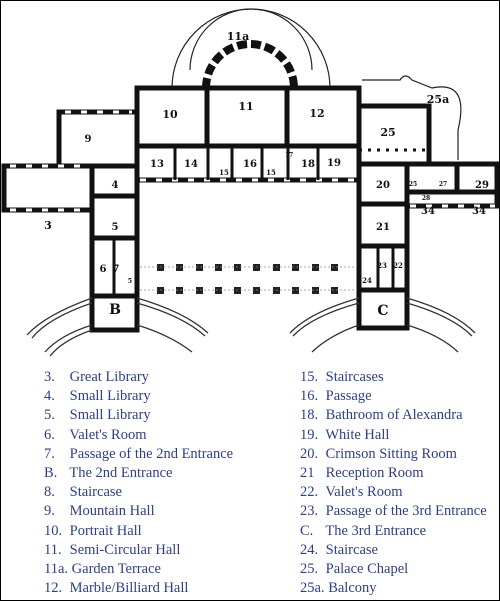 The width and height of the screenshot is (500, 601). Describe the element at coordinates (357, 434) in the screenshot. I see `legend-room-name: White Hall` at that location.